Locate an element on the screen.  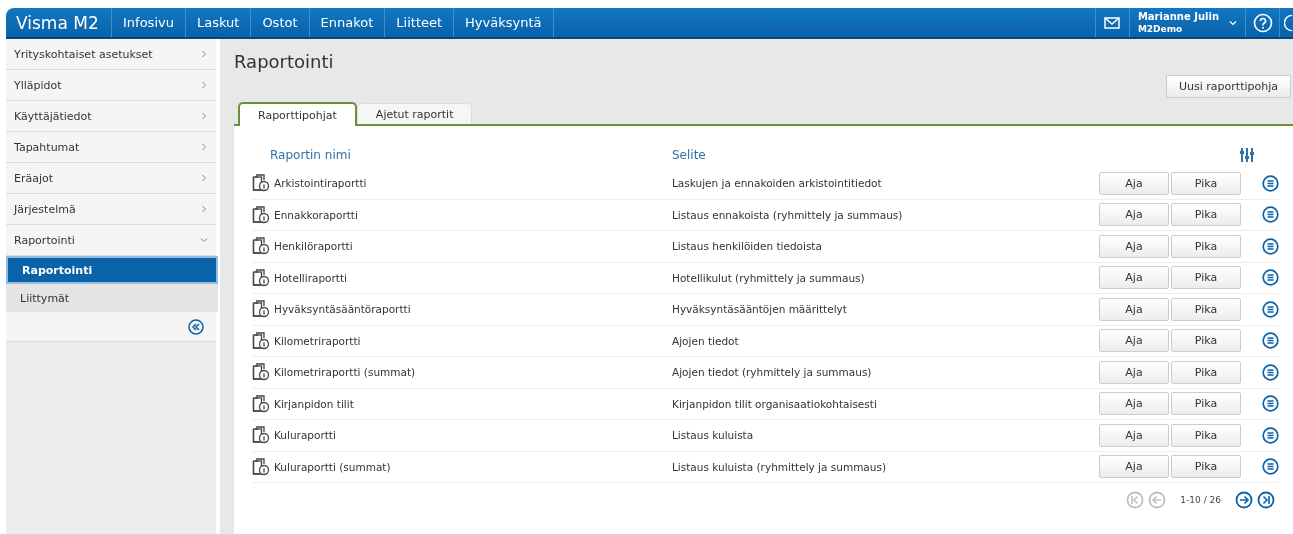
column-header: Raportin nimi is located at coordinates (462, 155).